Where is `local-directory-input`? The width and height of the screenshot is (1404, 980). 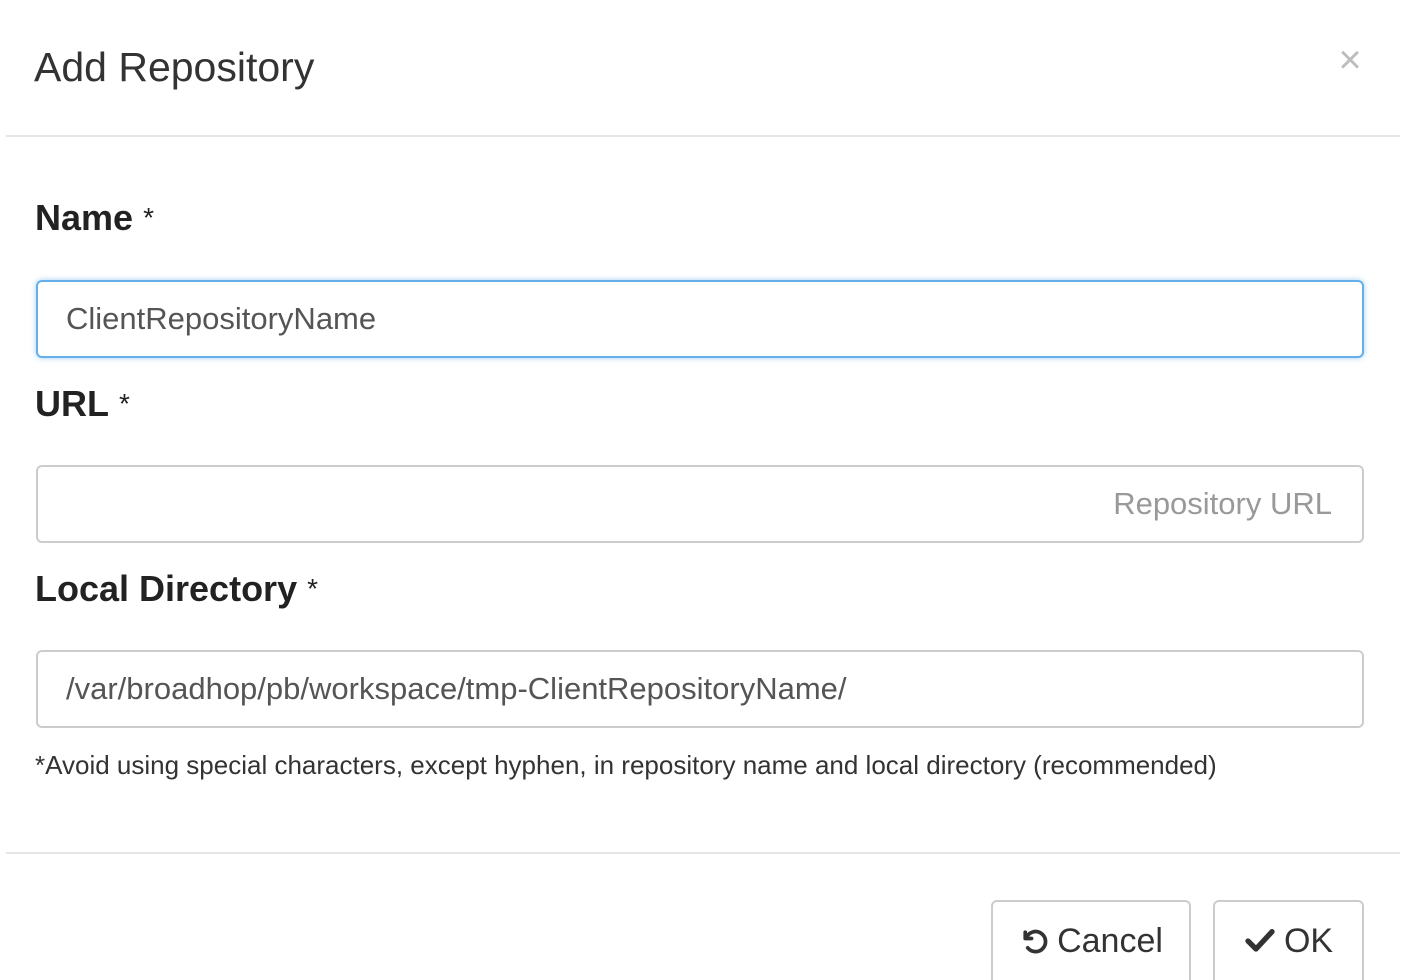 local-directory-input is located at coordinates (700, 689).